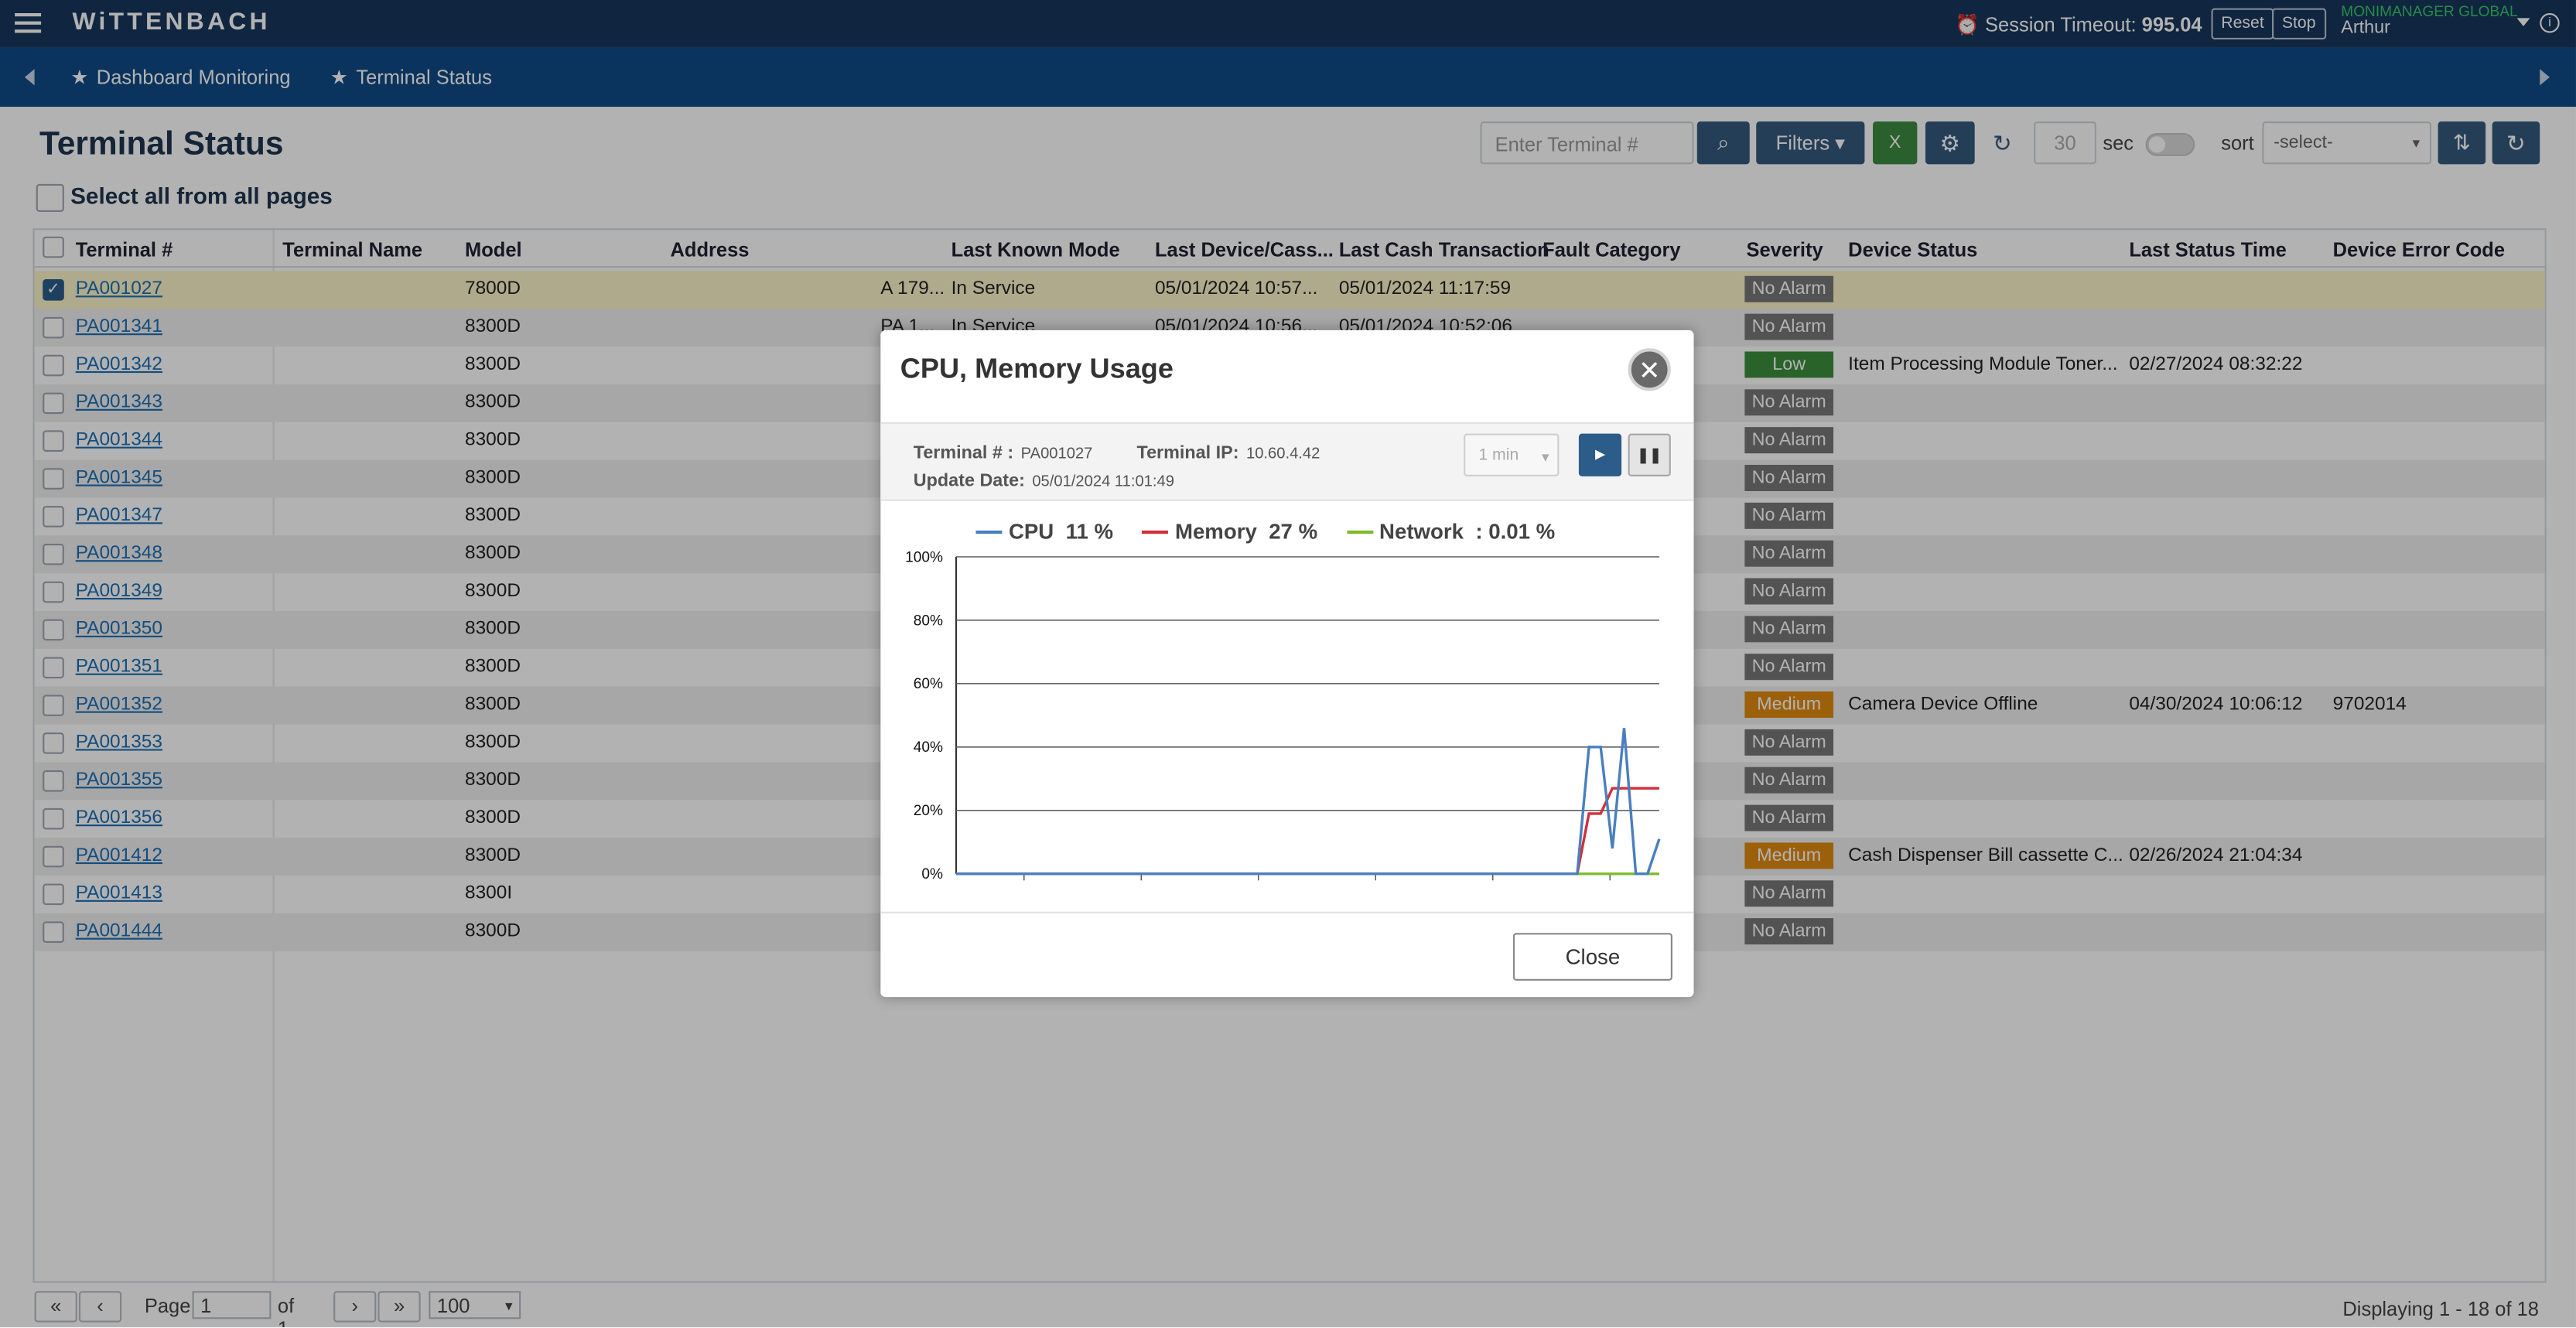  I want to click on y-tick-label: 20%, so click(928, 811).